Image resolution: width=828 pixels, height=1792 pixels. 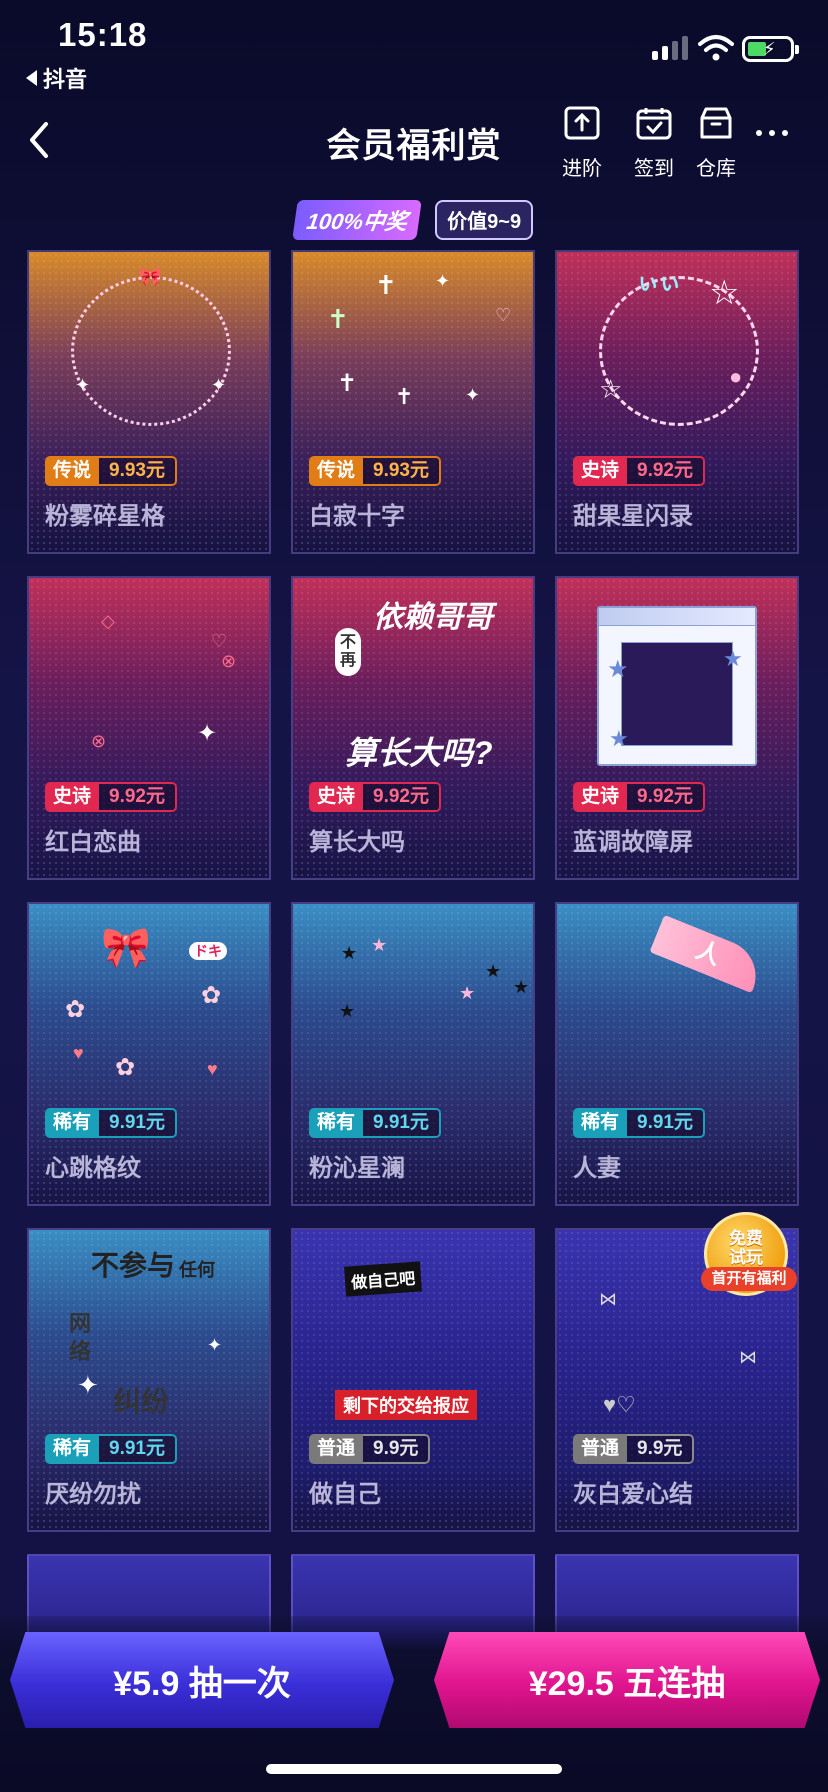 What do you see at coordinates (716, 123) in the screenshot?
I see `box-icon` at bounding box center [716, 123].